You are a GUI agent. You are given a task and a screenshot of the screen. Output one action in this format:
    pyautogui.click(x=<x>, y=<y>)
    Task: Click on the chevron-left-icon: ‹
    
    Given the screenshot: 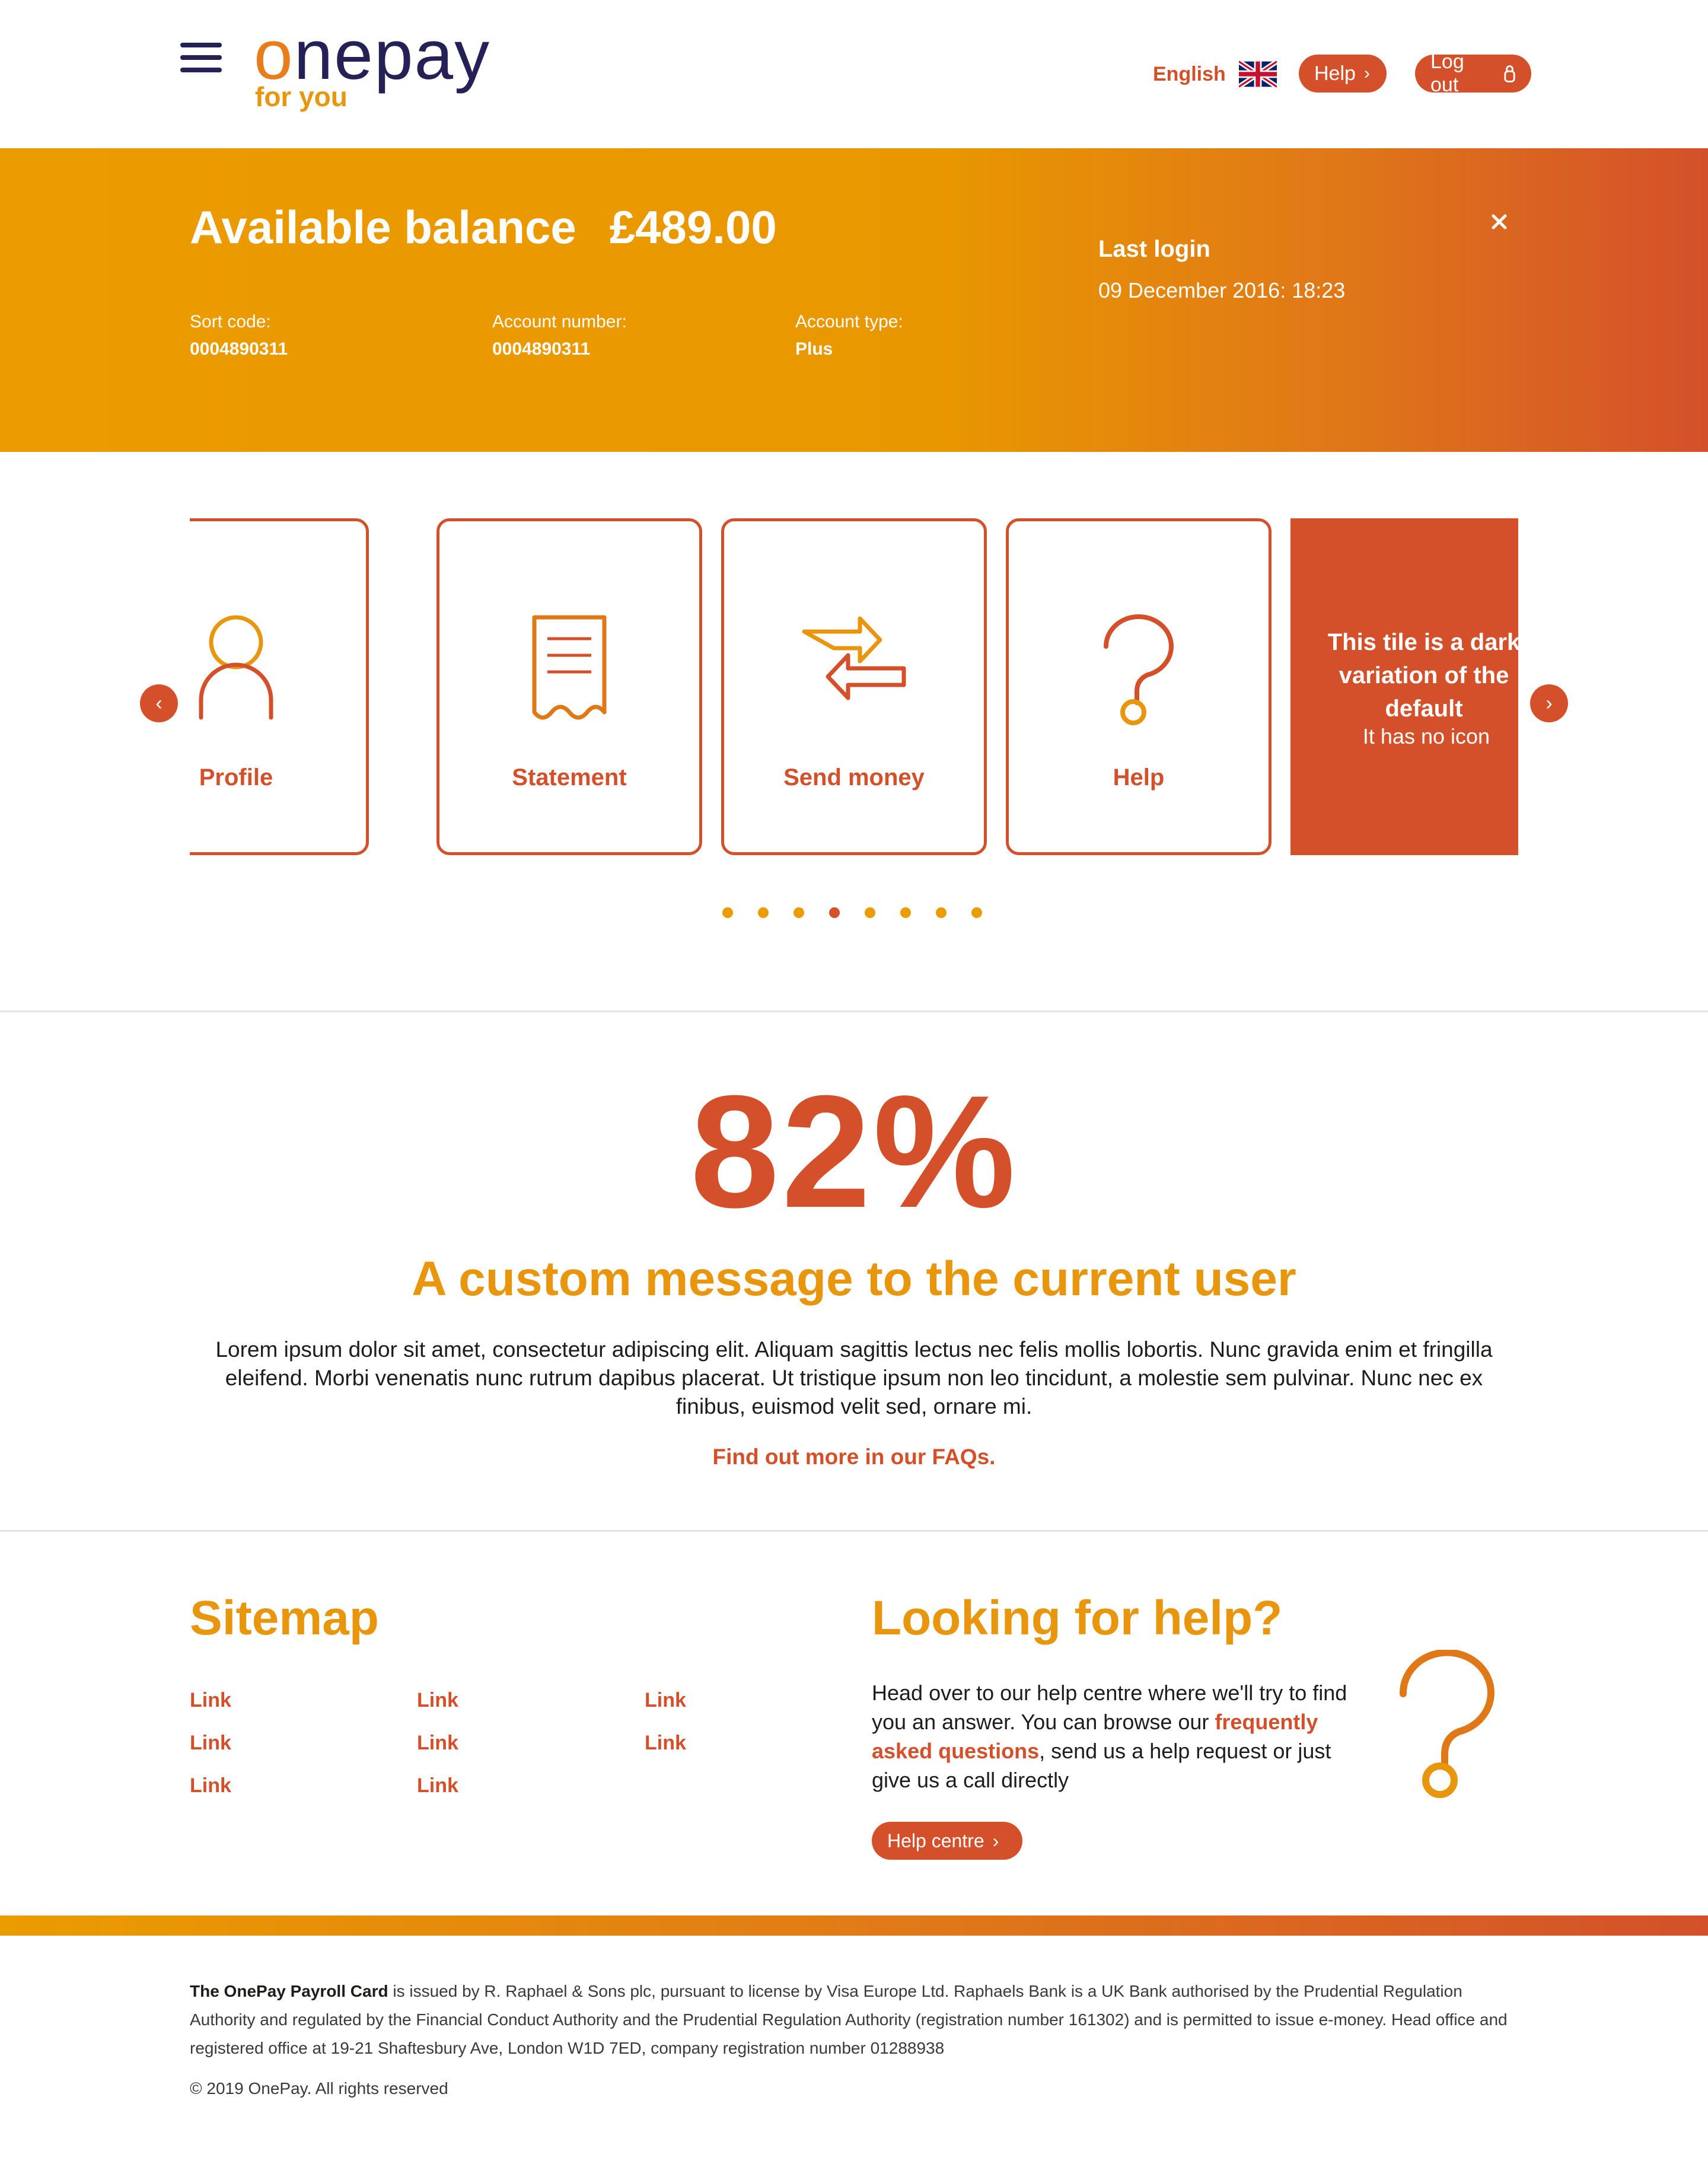 What is the action you would take?
    pyautogui.click(x=159, y=703)
    